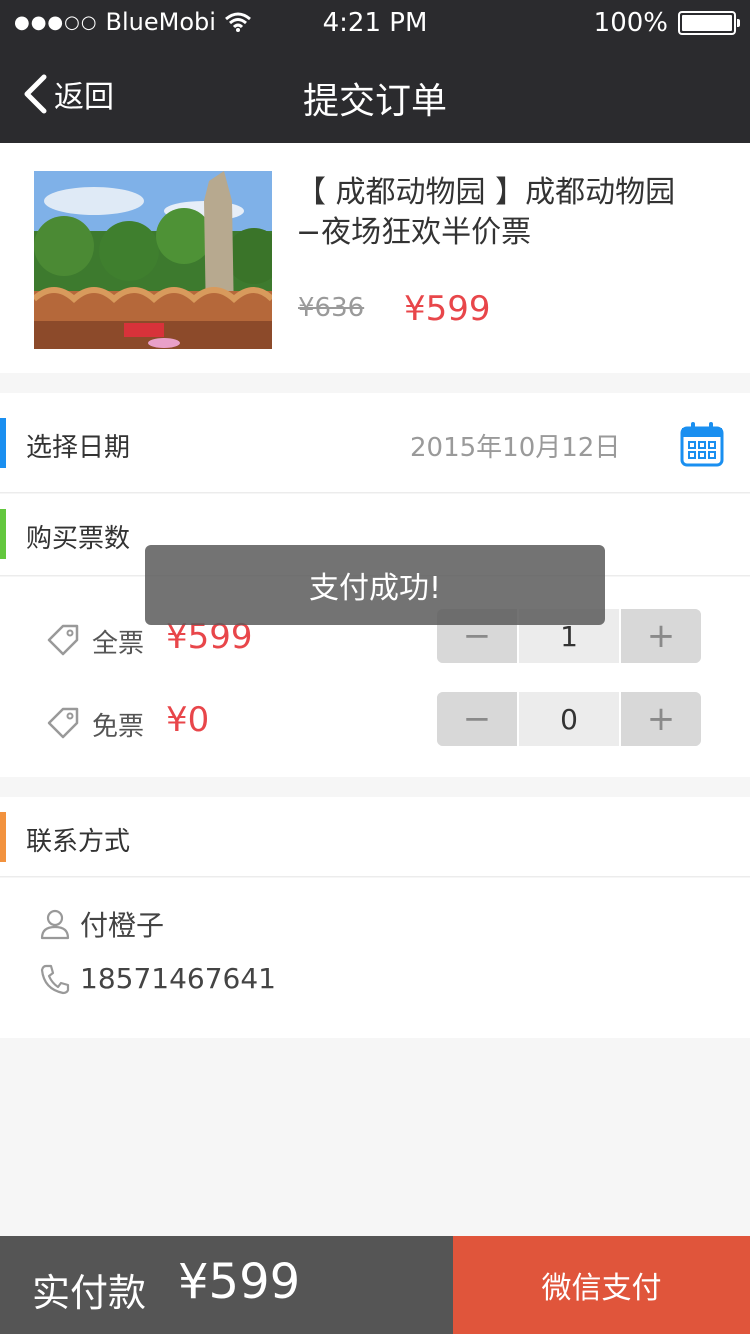 The height and width of the screenshot is (1334, 750). I want to click on date-label: 选择日期, so click(78, 448).